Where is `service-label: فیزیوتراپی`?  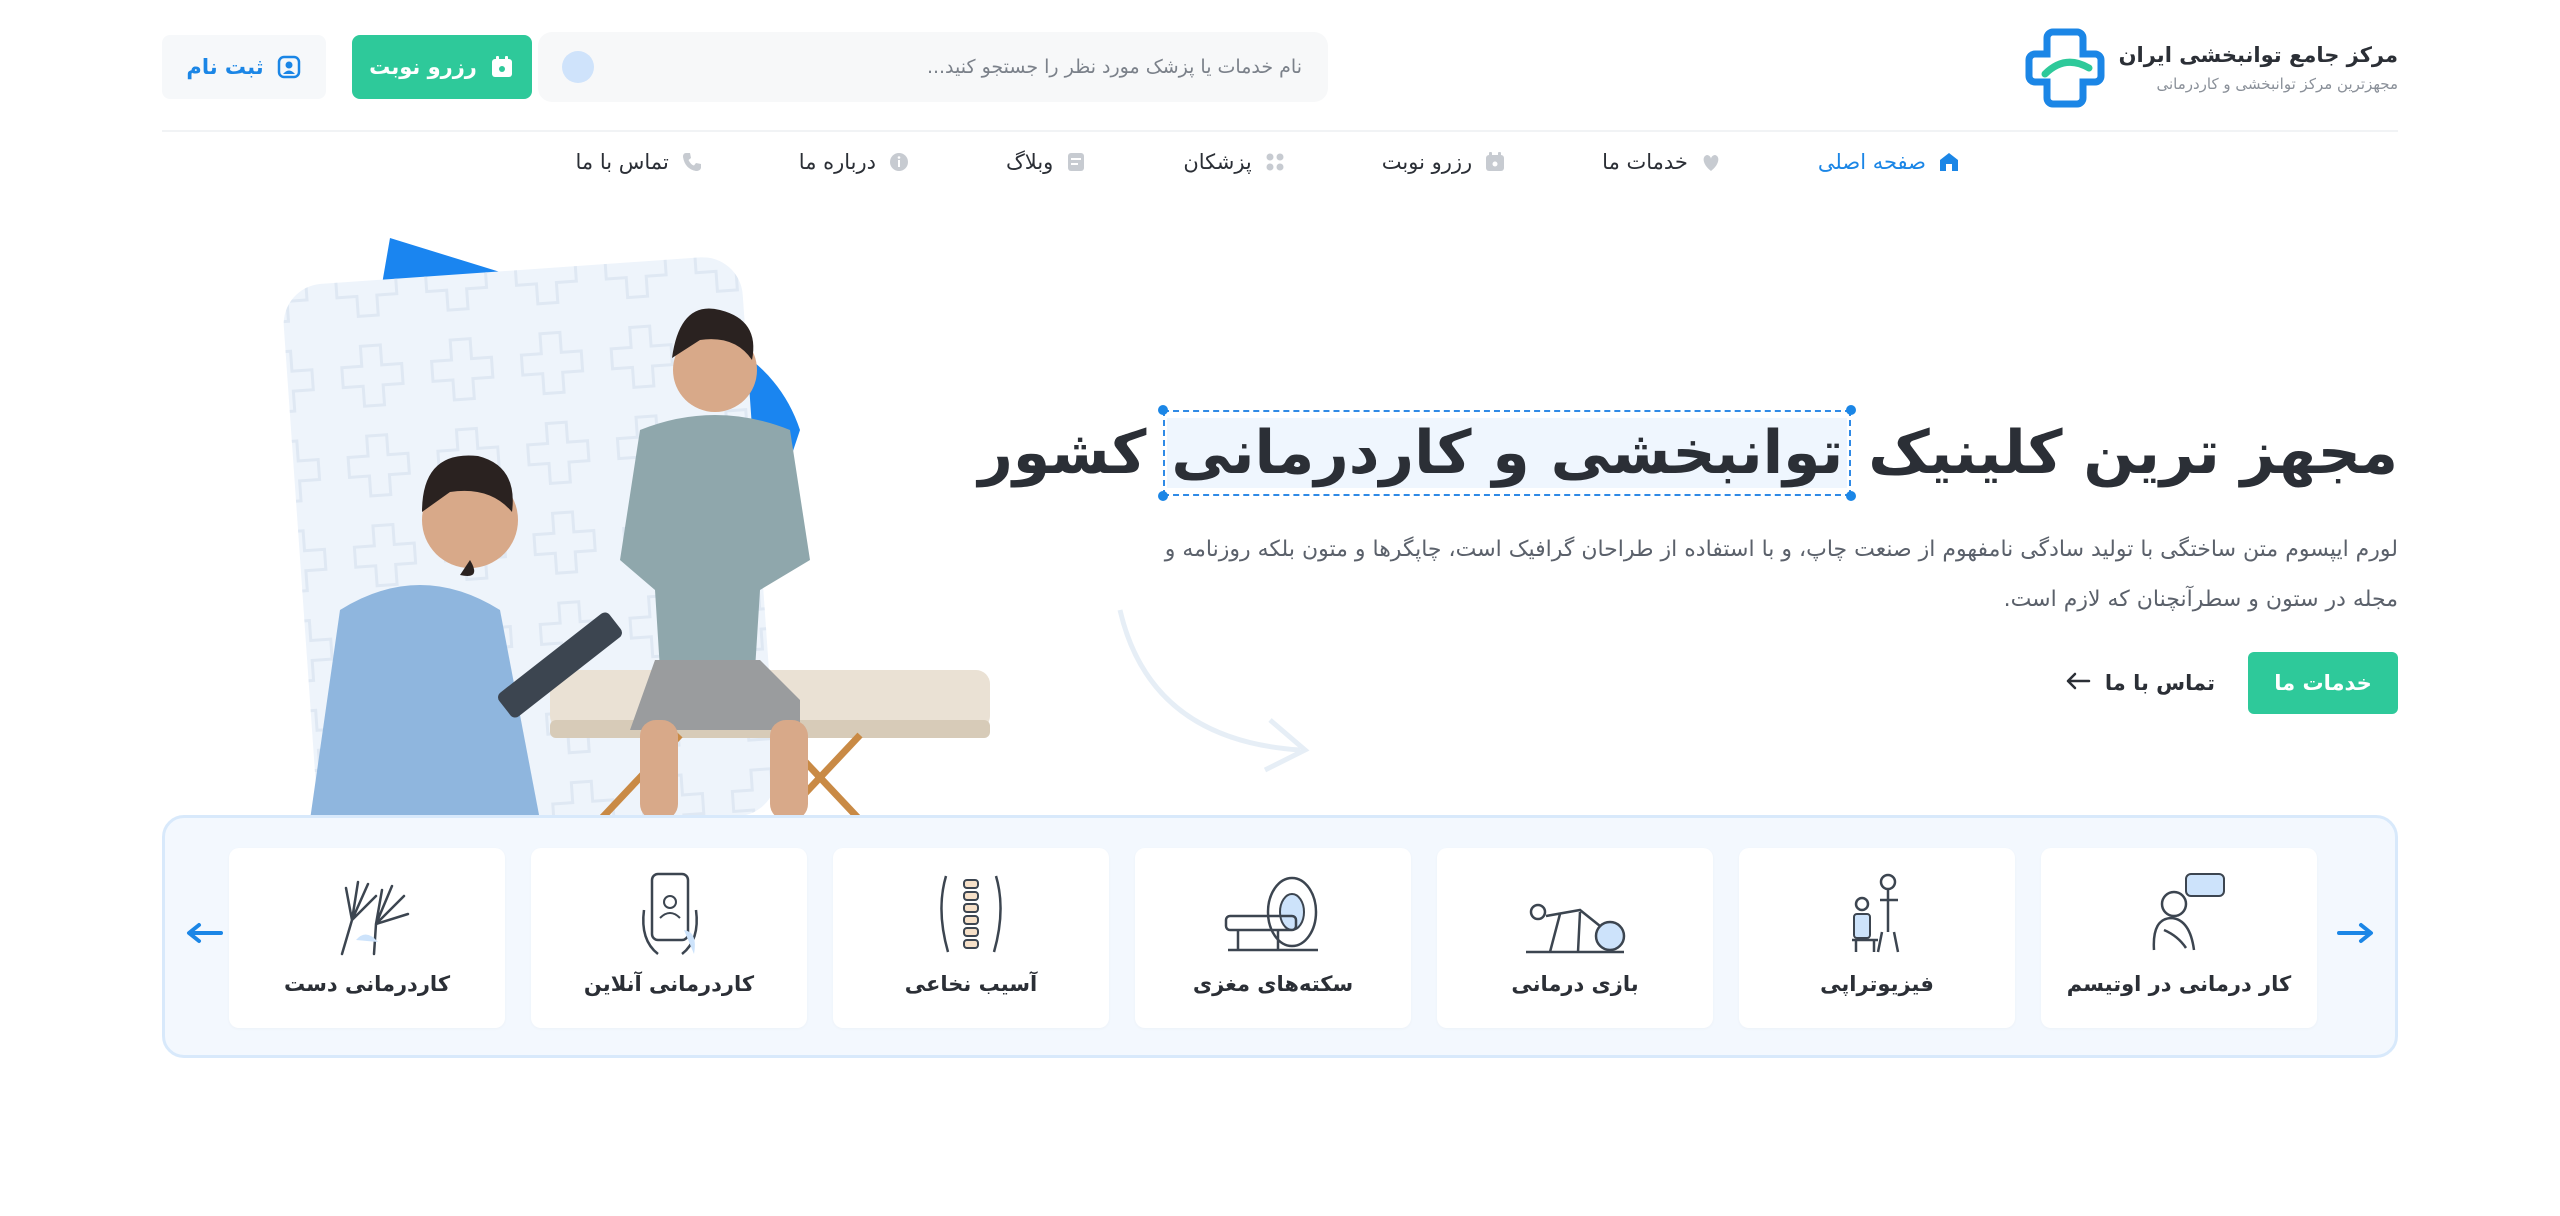
service-label: فیزیوتراپی is located at coordinates (1877, 984).